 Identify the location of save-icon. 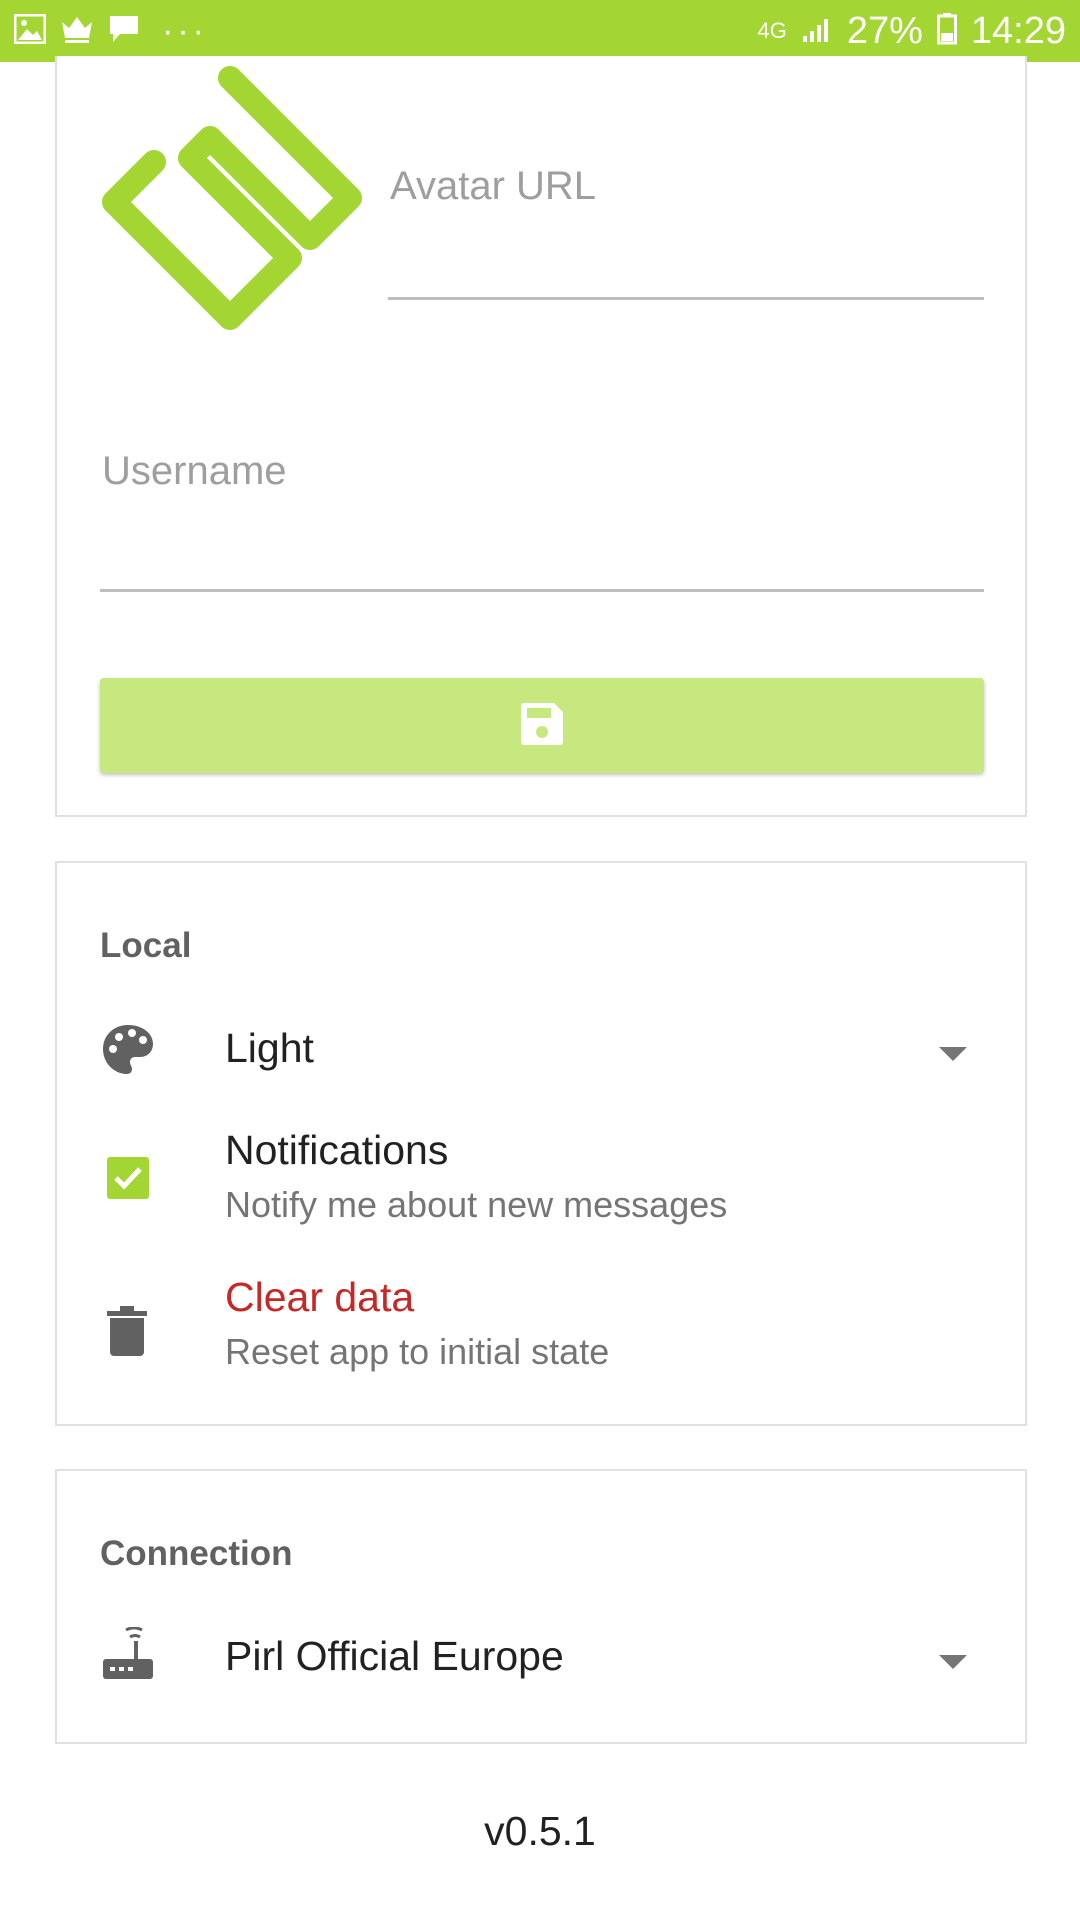
(542, 725).